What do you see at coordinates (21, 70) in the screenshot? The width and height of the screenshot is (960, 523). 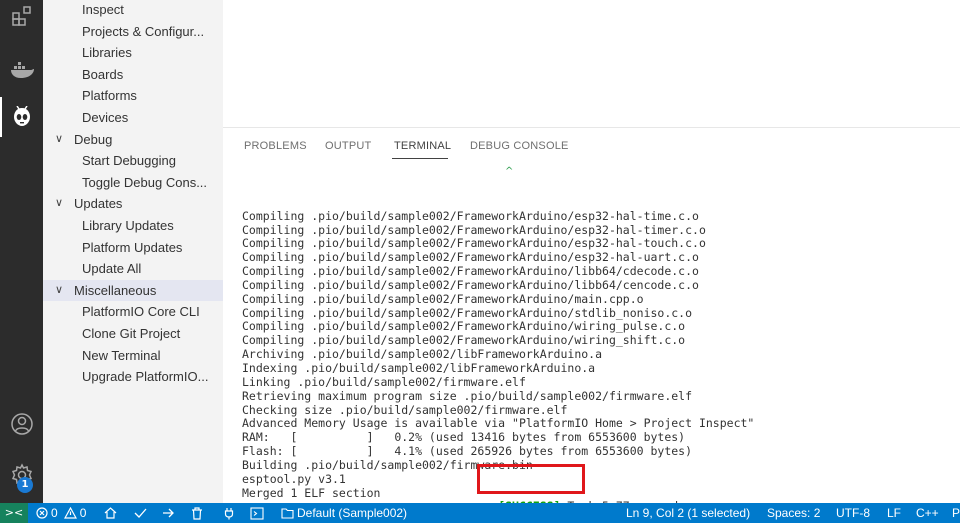 I see `docker-icon` at bounding box center [21, 70].